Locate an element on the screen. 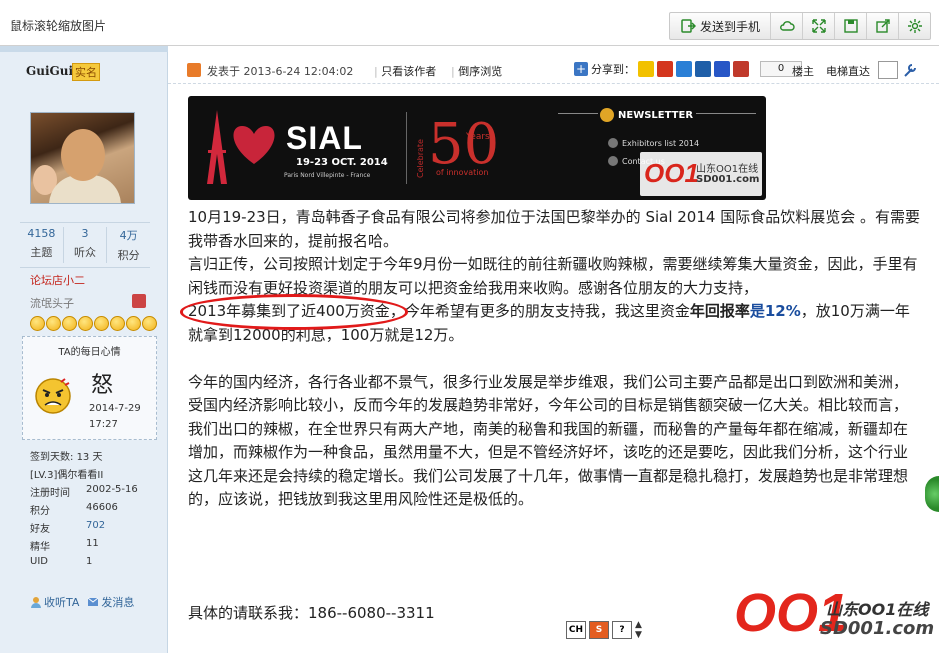 The height and width of the screenshot is (653, 939). info-key: 好友 is located at coordinates (40, 529).